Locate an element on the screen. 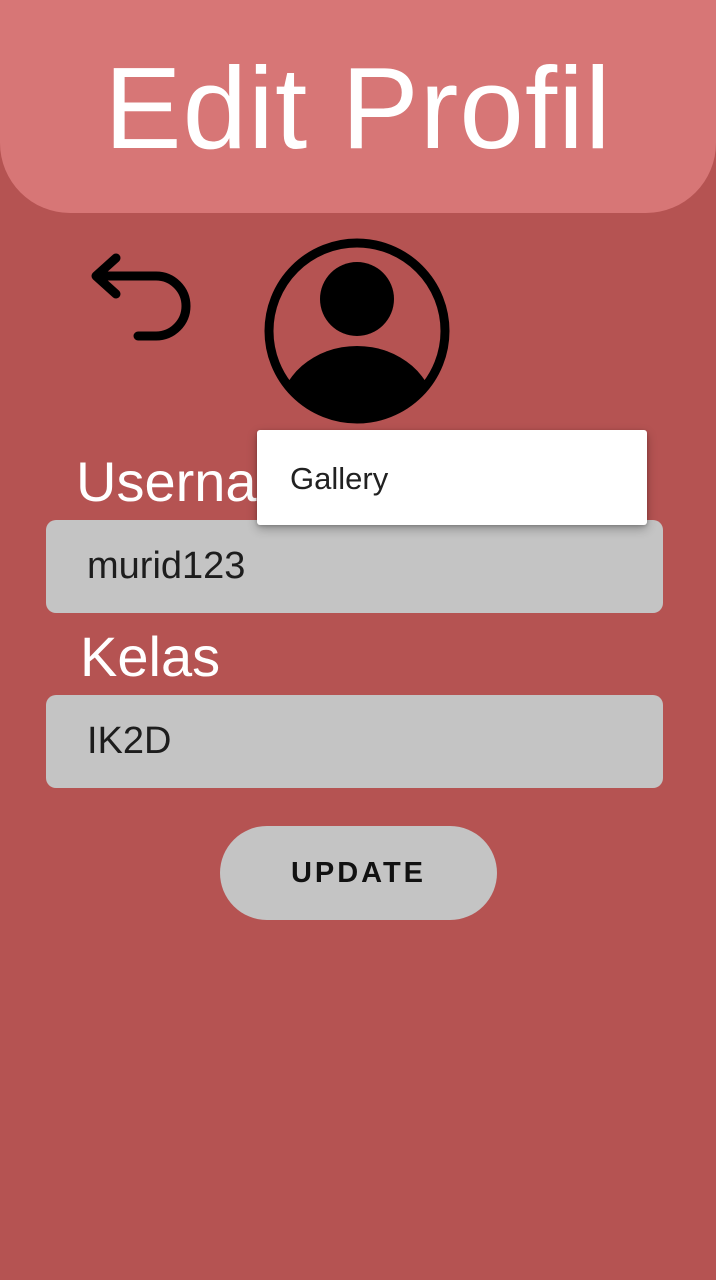  kelas-input: IK2D is located at coordinates (354, 741).